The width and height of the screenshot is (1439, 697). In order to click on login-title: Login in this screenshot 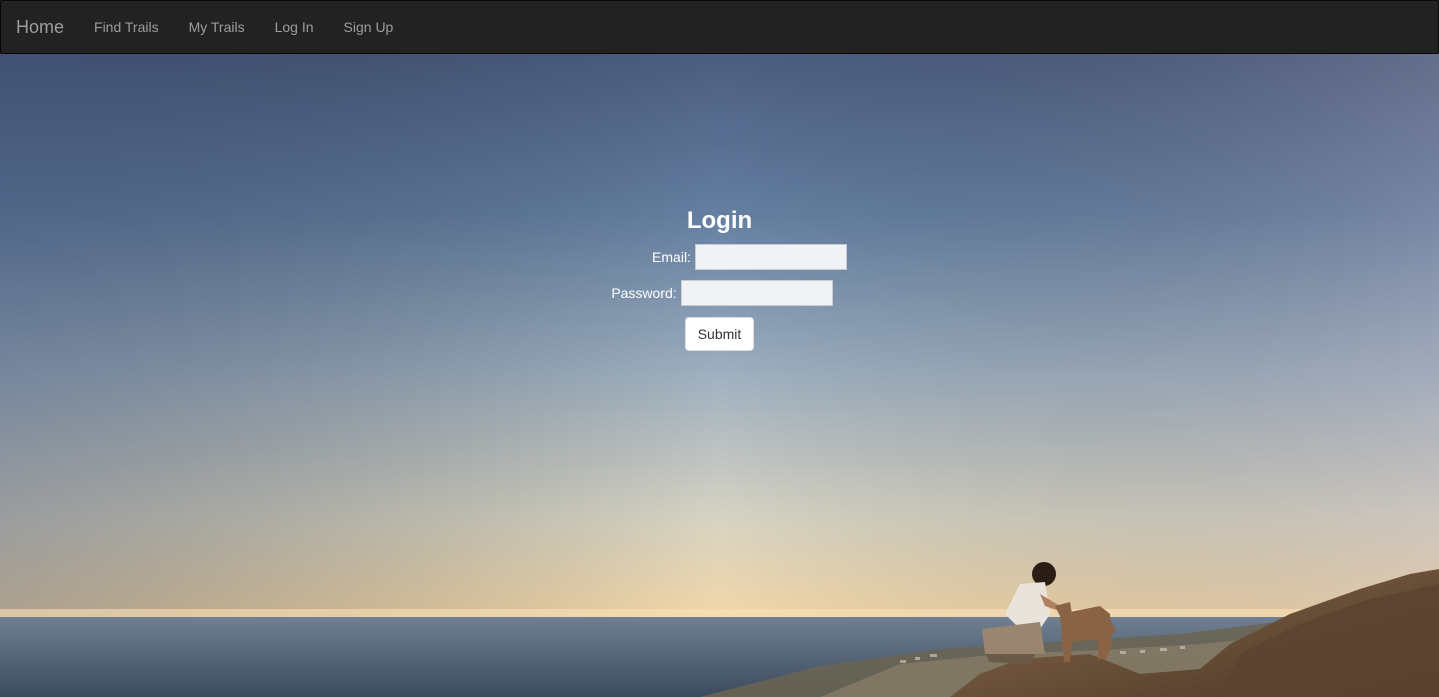, I will do `click(719, 220)`.